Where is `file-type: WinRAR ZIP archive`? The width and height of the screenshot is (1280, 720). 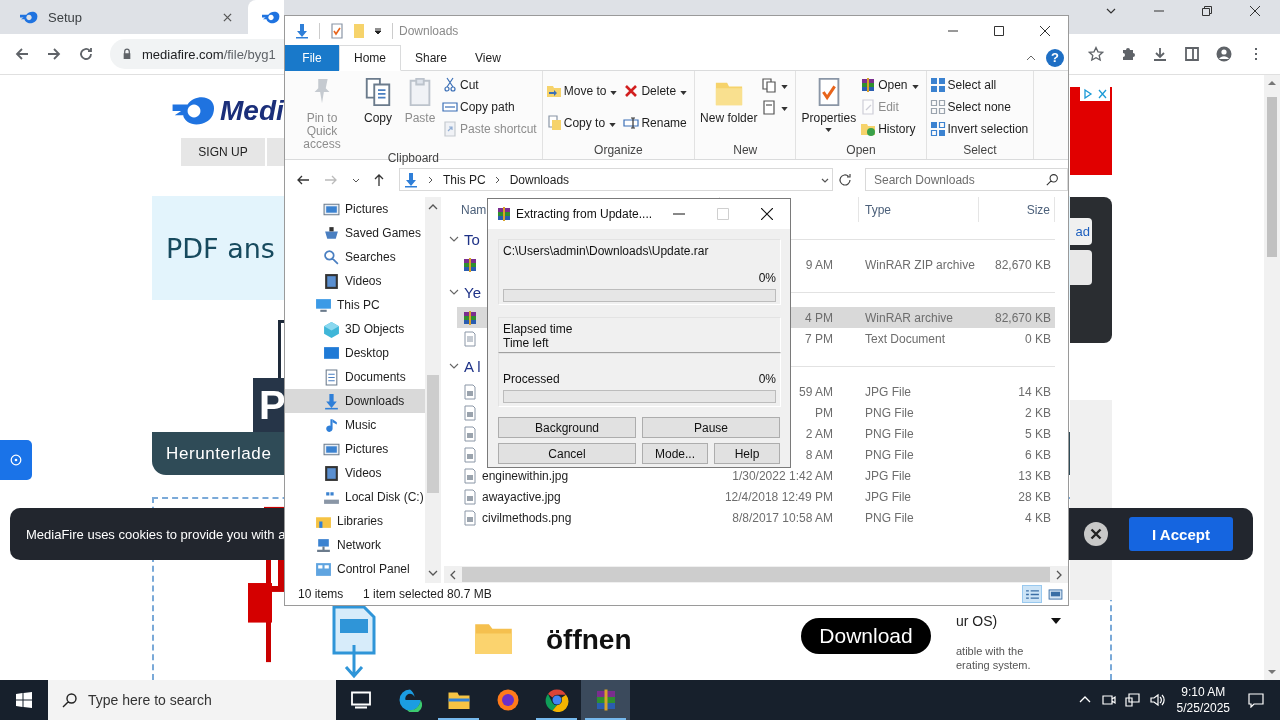 file-type: WinRAR ZIP archive is located at coordinates (920, 264).